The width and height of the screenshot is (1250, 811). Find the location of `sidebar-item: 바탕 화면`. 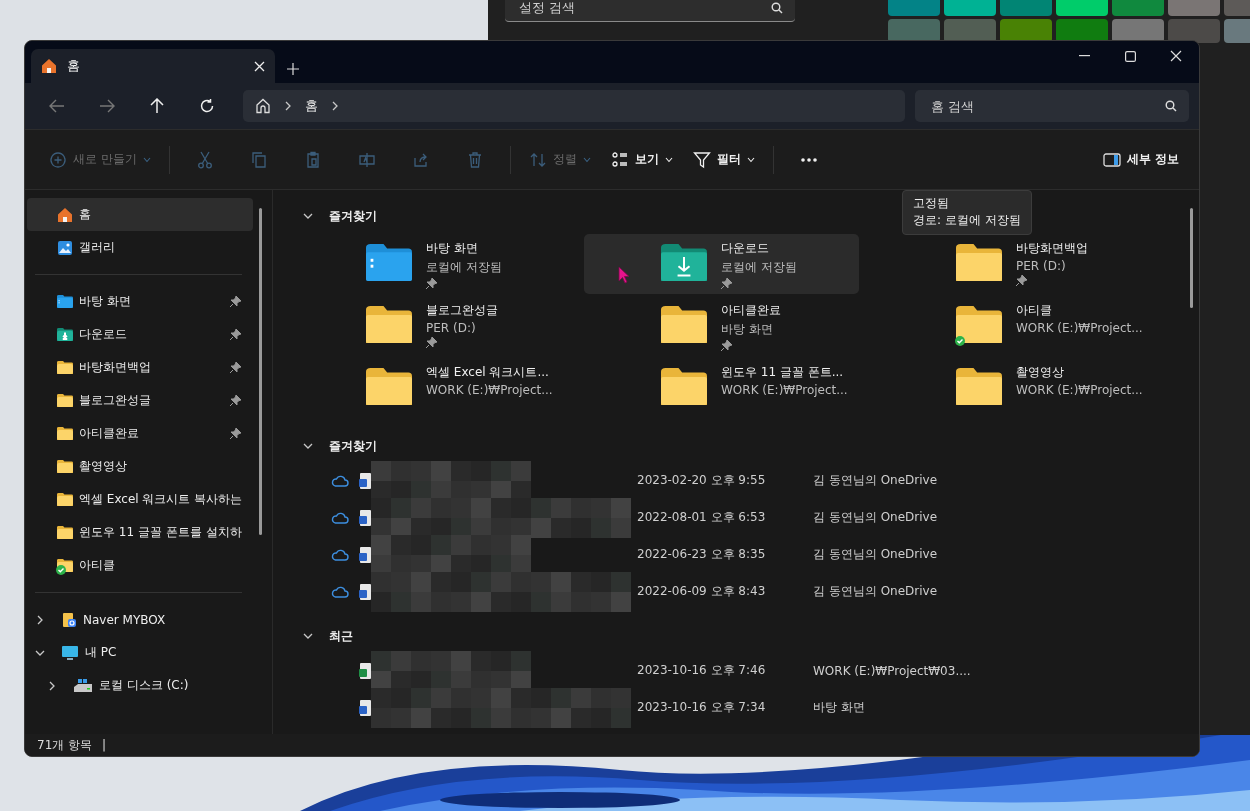

sidebar-item: 바탕 화면 is located at coordinates (138, 301).